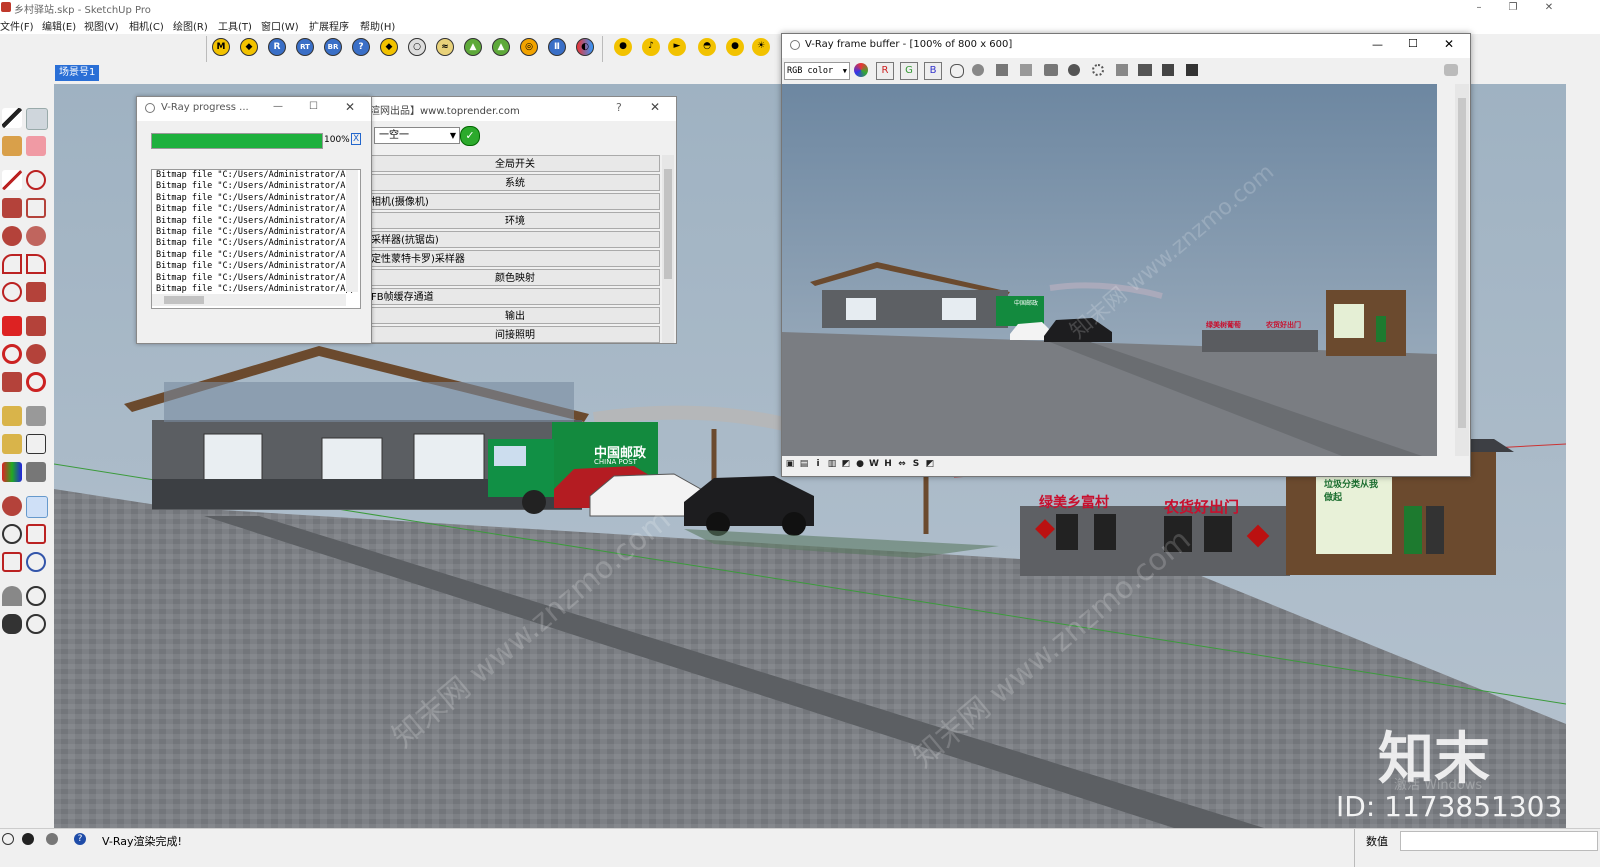 The height and width of the screenshot is (867, 1600). Describe the element at coordinates (356, 139) in the screenshot. I see `close-box-button: X` at that location.